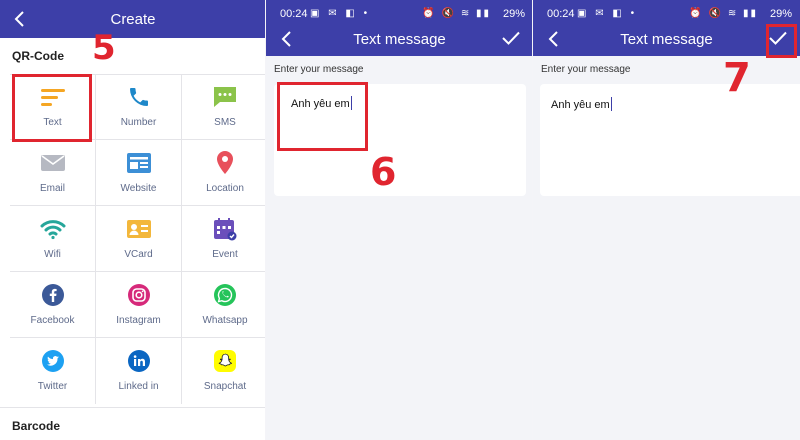 The height and width of the screenshot is (440, 800). I want to click on grid-item-label: Instagram, so click(138, 320).